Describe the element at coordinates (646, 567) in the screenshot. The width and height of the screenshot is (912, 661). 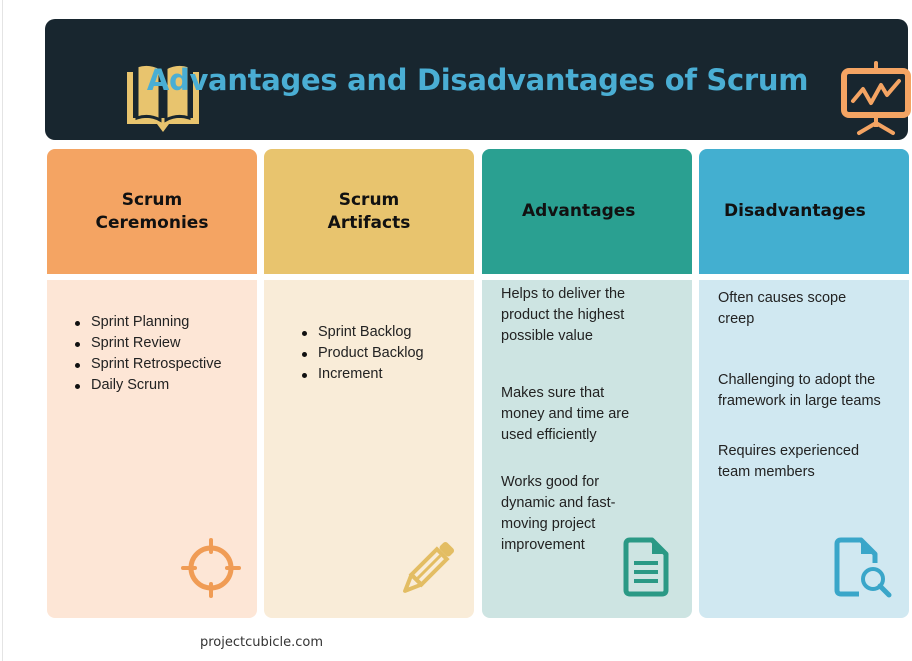
I see `document-icon` at that location.